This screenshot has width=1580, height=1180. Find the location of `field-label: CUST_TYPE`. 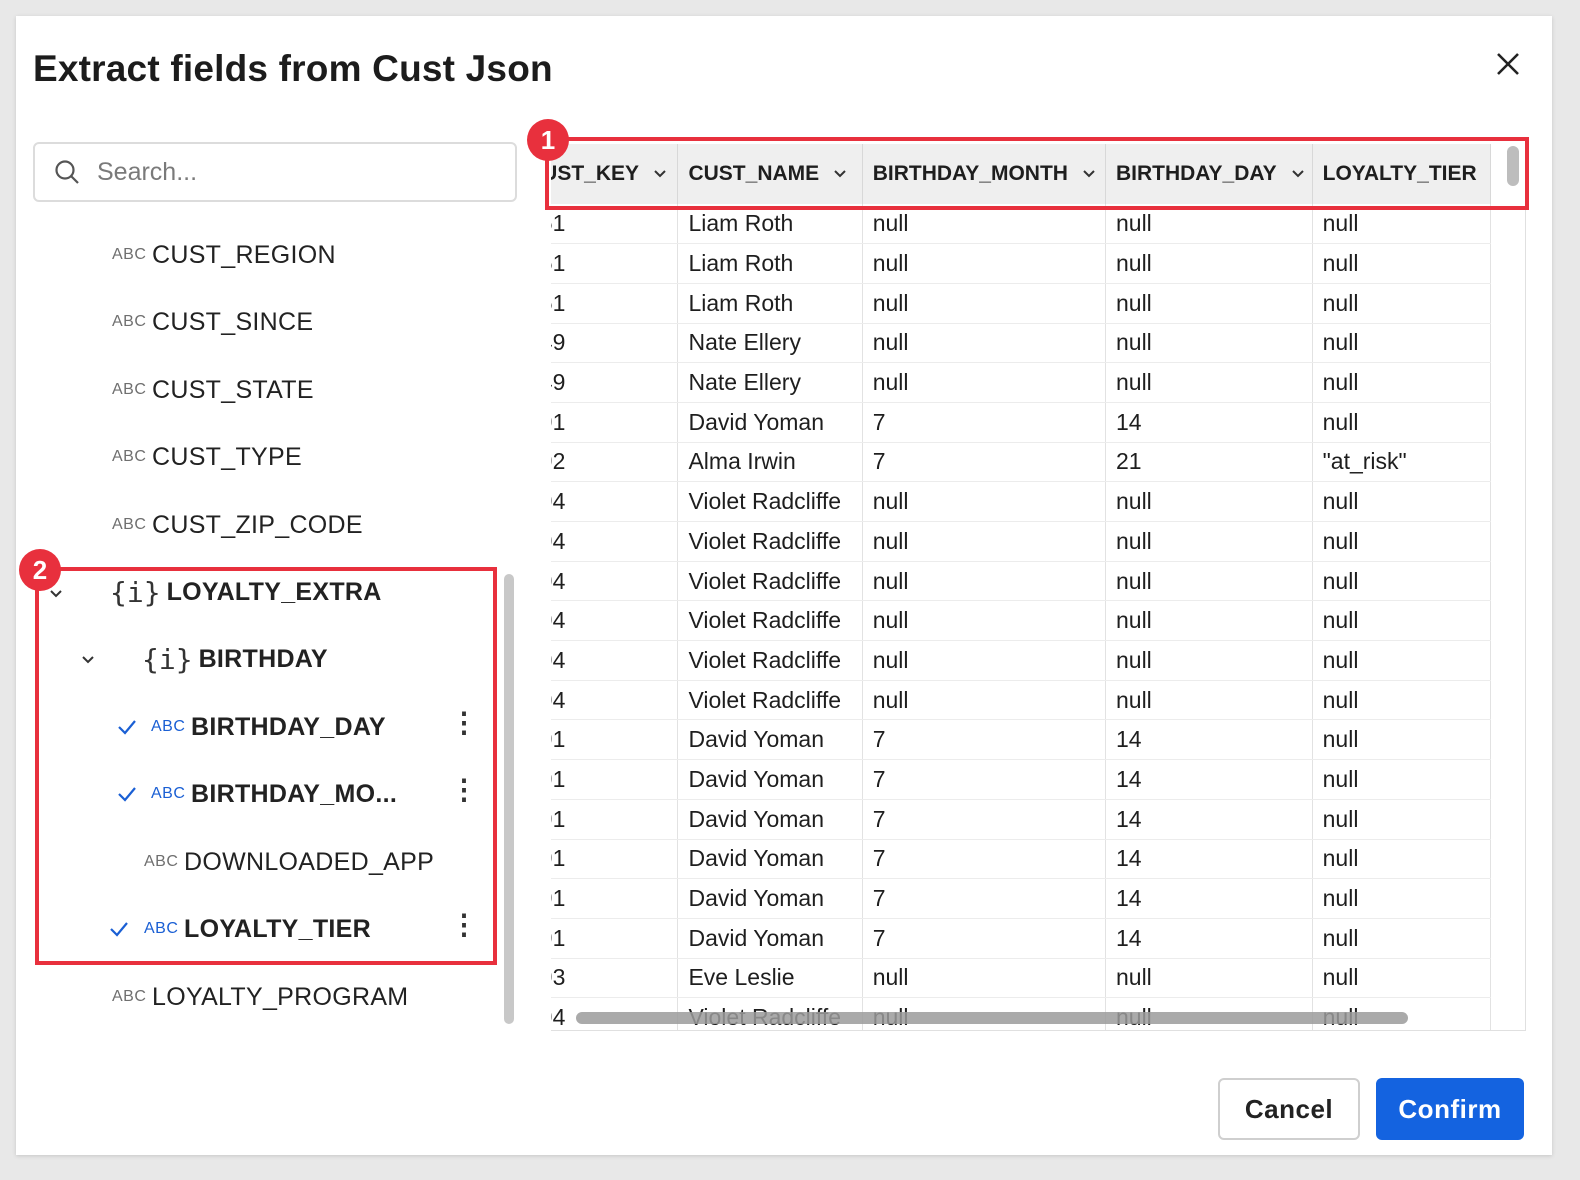

field-label: CUST_TYPE is located at coordinates (227, 456).